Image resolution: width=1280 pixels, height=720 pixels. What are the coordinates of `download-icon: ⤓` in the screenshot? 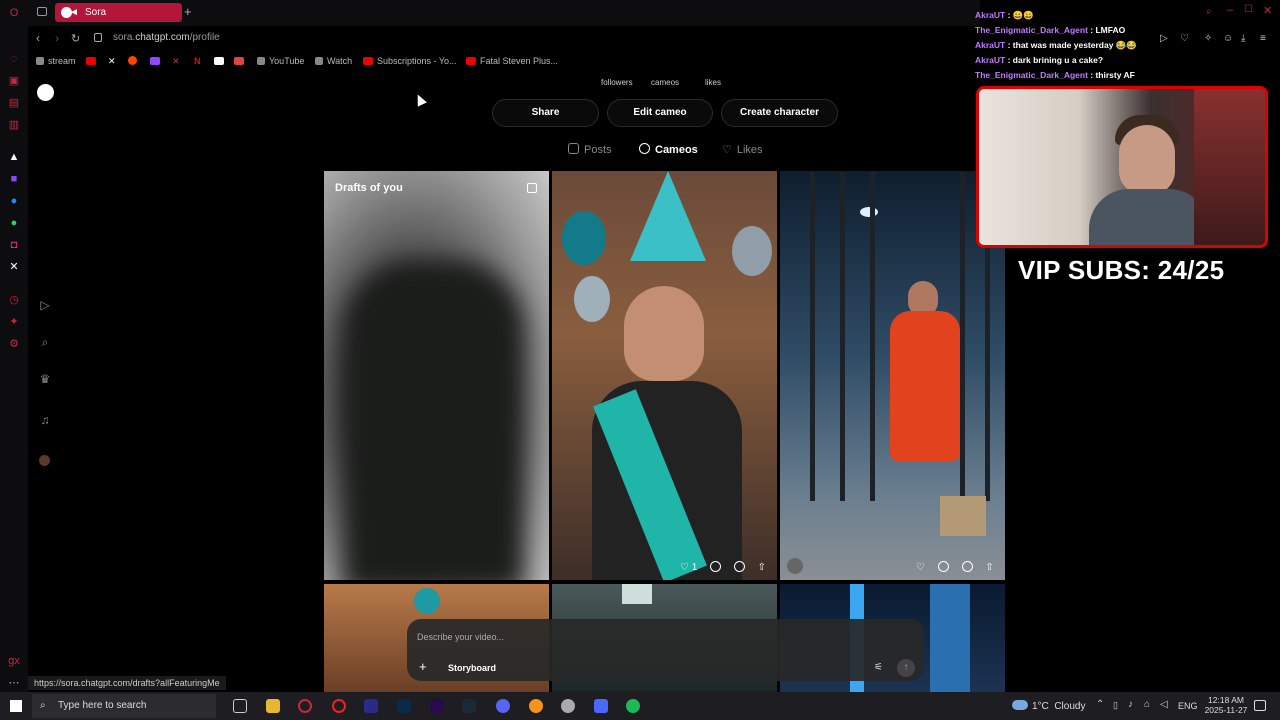 It's located at (1243, 38).